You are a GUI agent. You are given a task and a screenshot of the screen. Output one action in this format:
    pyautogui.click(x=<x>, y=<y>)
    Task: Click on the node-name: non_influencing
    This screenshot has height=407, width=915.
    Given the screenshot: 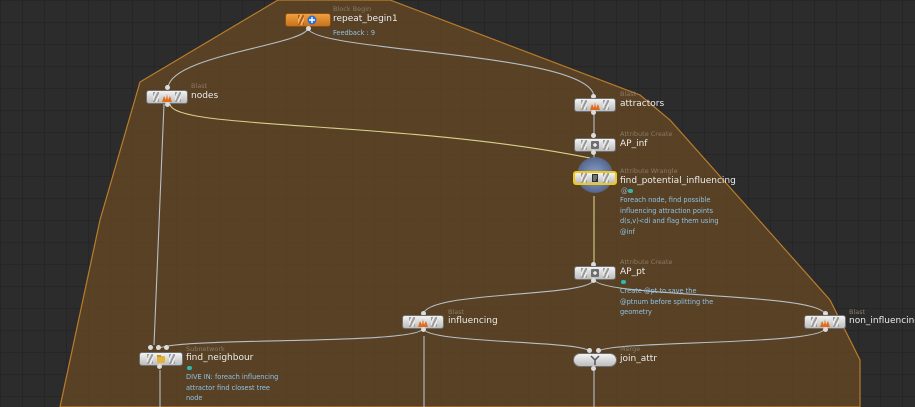 What is the action you would take?
    pyautogui.click(x=882, y=321)
    